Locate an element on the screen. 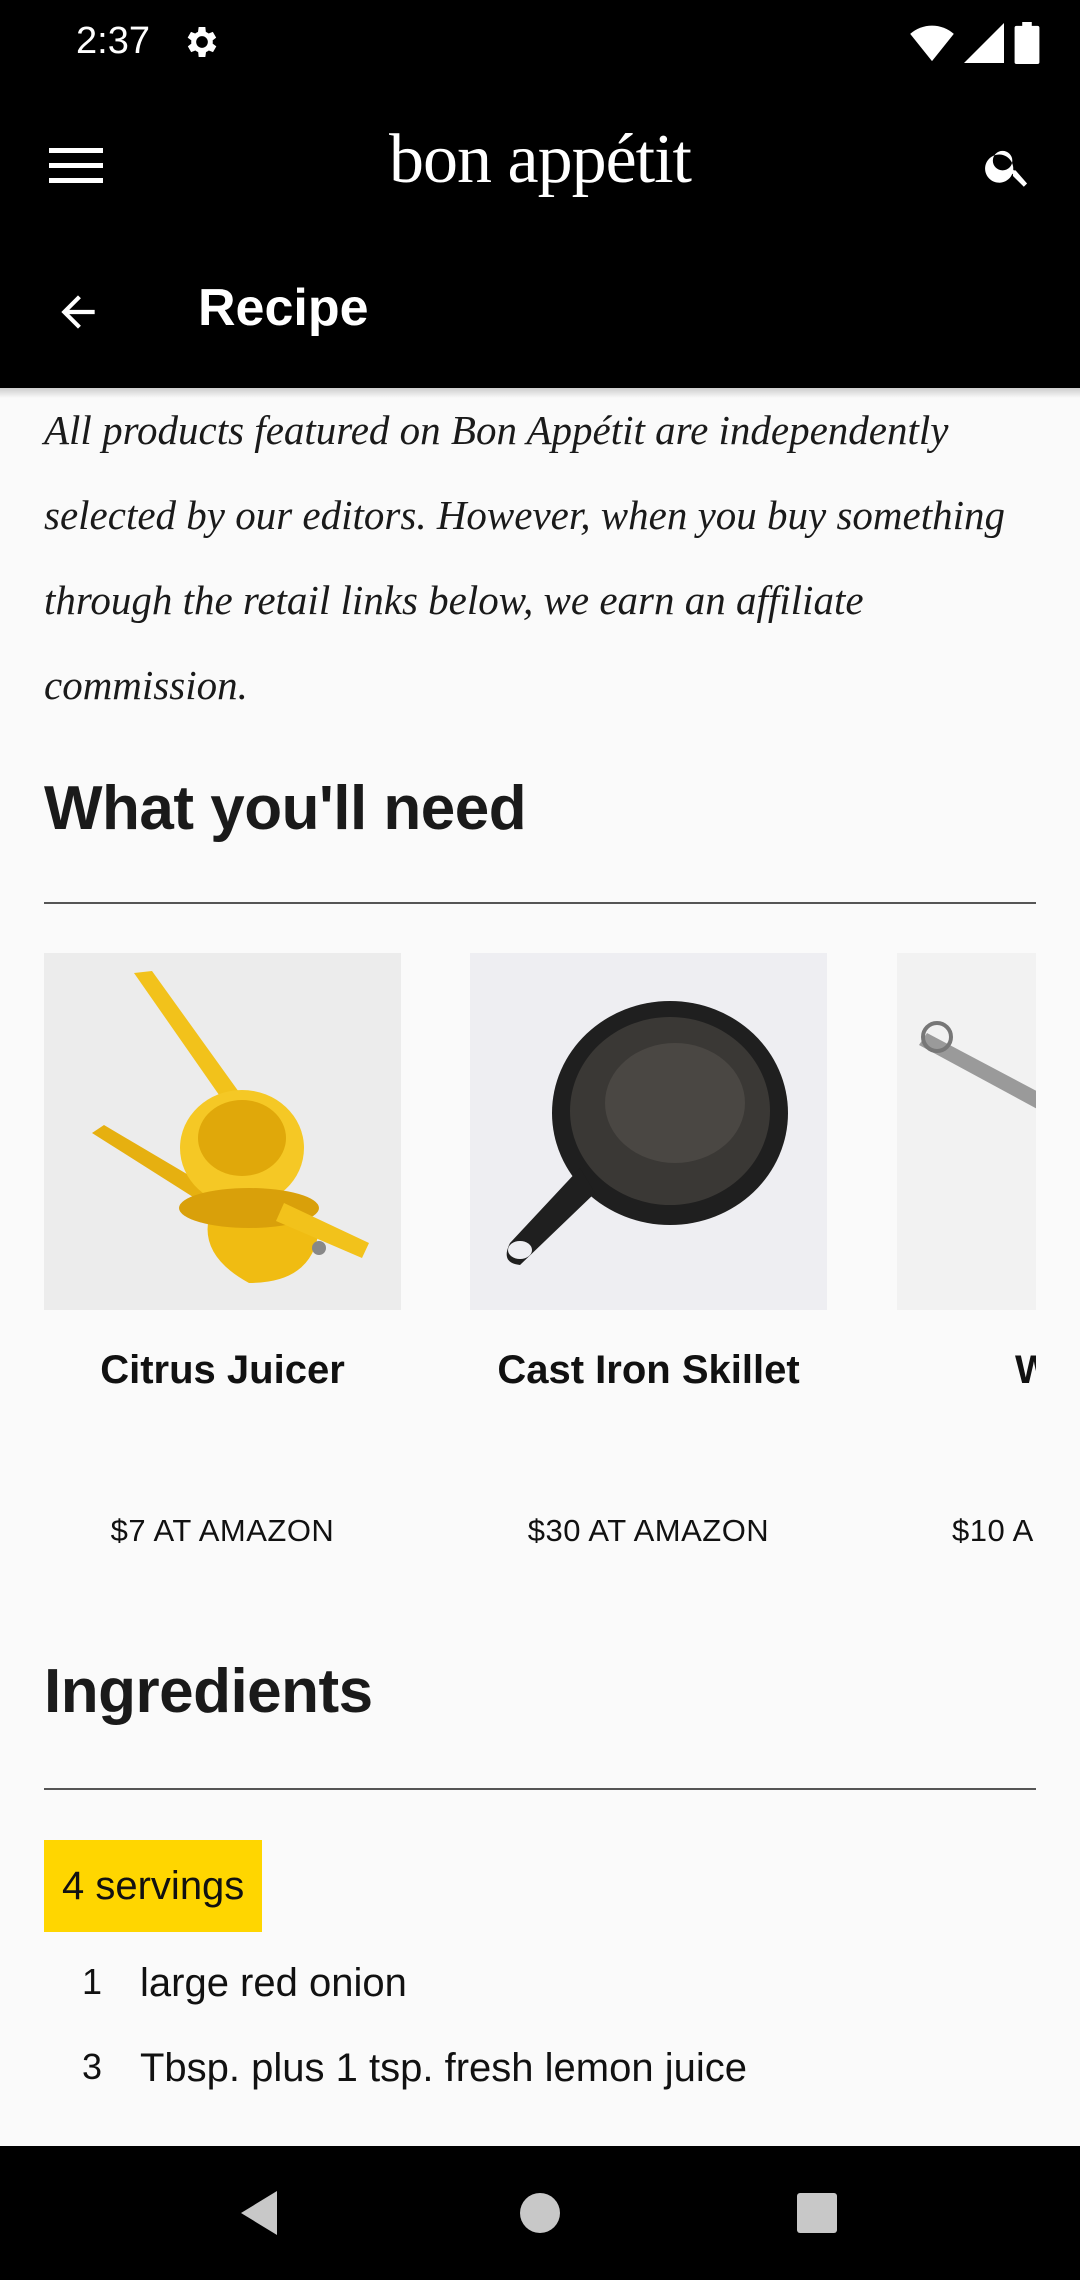  ingredient-text: Tbsp. plus 1 tsp. fresh lemon juice is located at coordinates (443, 2068).